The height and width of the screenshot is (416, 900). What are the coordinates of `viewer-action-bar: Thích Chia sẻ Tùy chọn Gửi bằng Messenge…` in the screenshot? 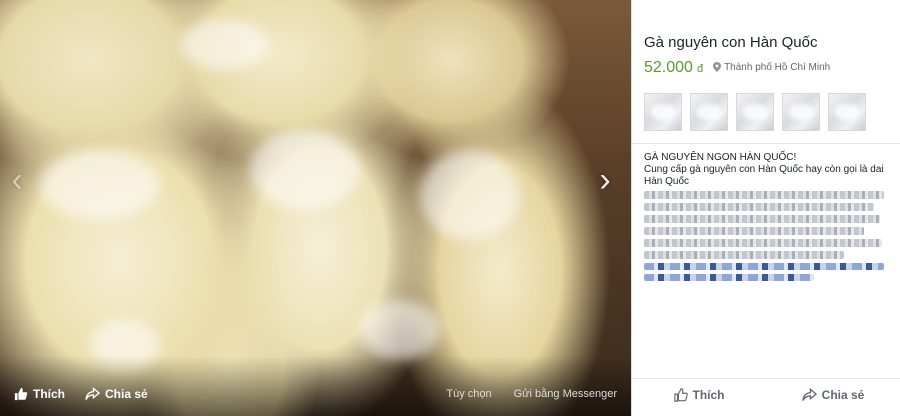 It's located at (315, 394).